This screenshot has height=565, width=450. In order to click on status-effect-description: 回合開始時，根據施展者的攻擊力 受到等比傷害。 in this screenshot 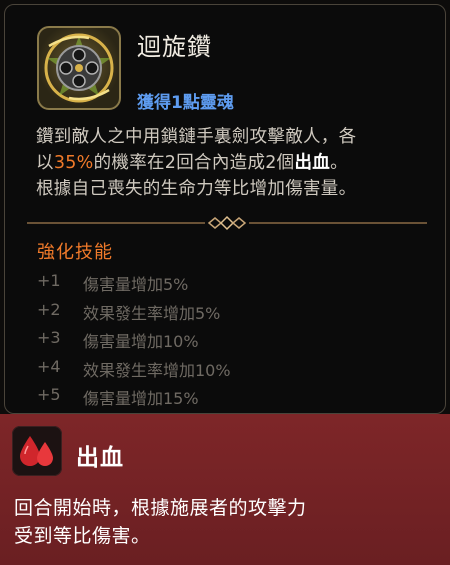, I will do `click(224, 522)`.